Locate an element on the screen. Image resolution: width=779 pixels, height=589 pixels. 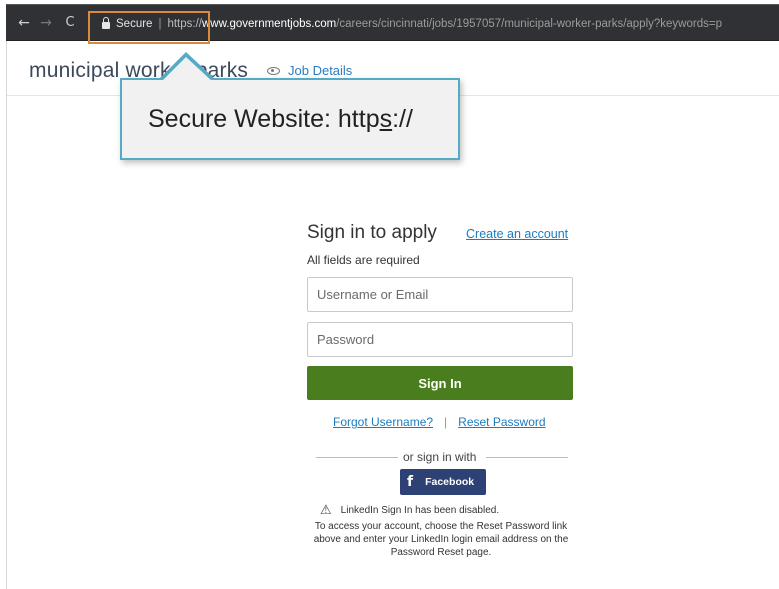
callout-text-underlined: s is located at coordinates (386, 118).